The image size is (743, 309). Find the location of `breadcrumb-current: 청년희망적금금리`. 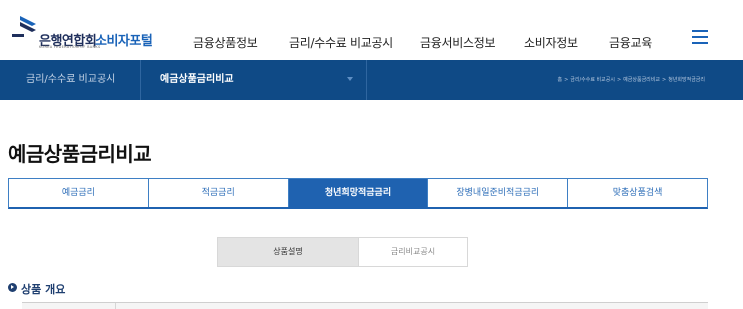

breadcrumb-current: 청년희망적금금리 is located at coordinates (686, 80).